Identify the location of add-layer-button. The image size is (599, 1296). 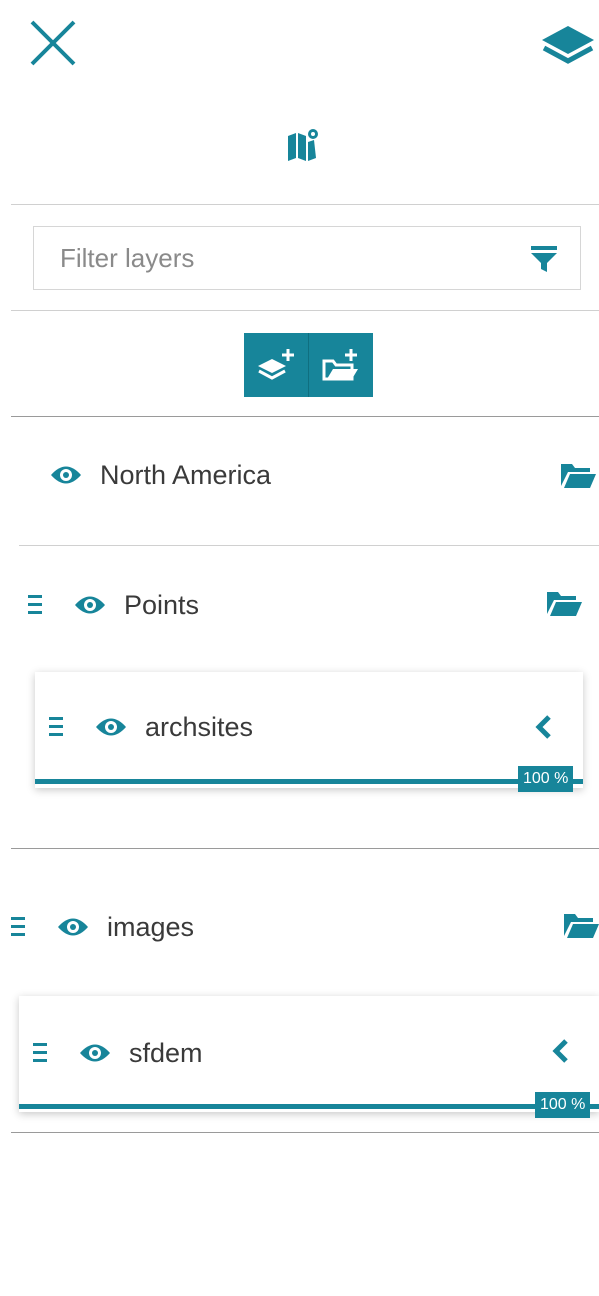
(276, 365).